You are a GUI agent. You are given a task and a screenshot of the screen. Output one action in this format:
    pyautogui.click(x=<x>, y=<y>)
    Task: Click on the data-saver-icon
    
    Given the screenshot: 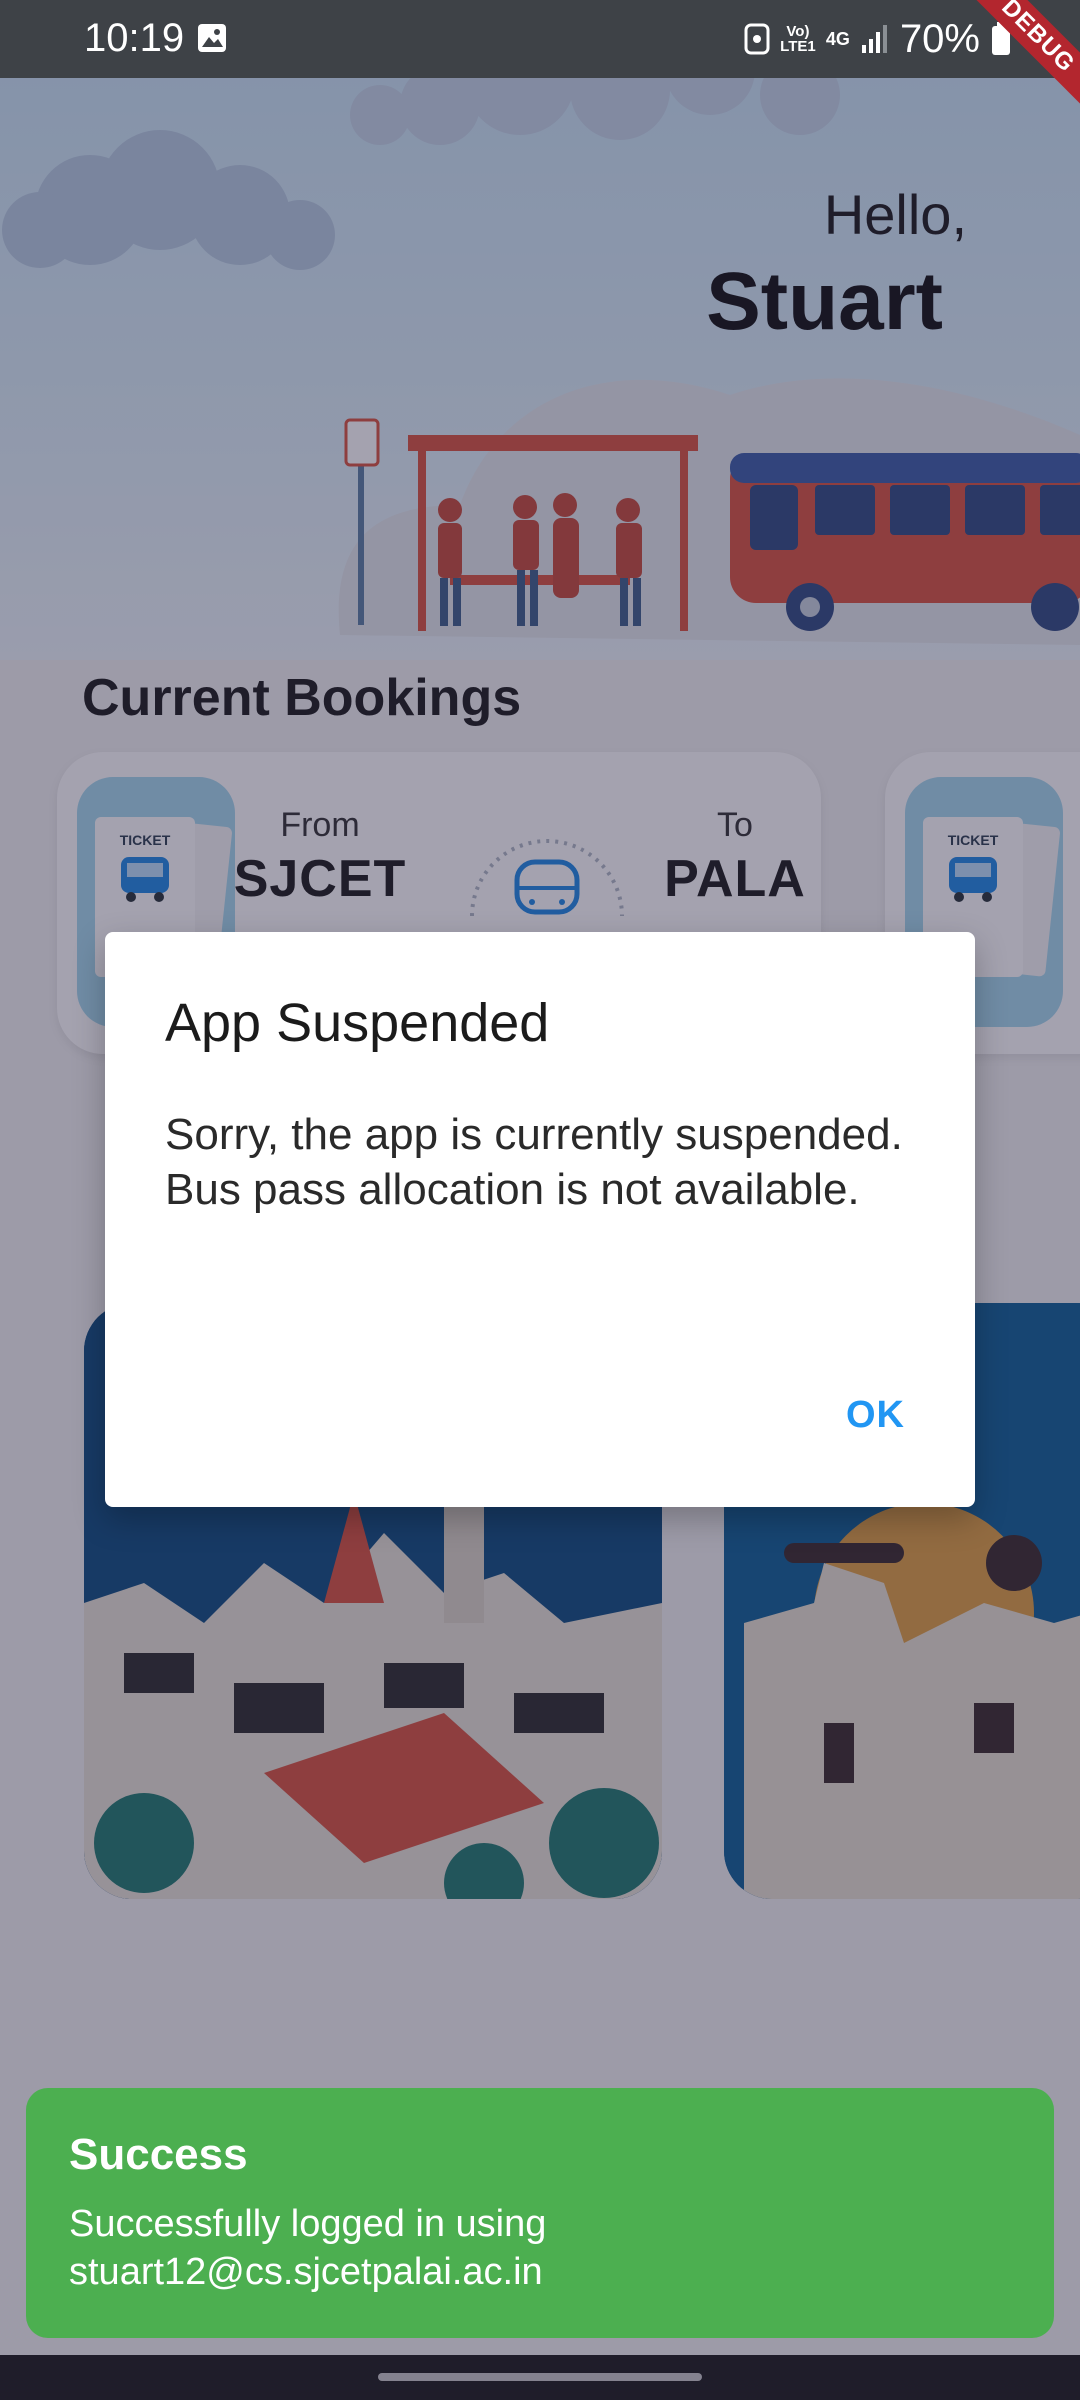 What is the action you would take?
    pyautogui.click(x=757, y=39)
    